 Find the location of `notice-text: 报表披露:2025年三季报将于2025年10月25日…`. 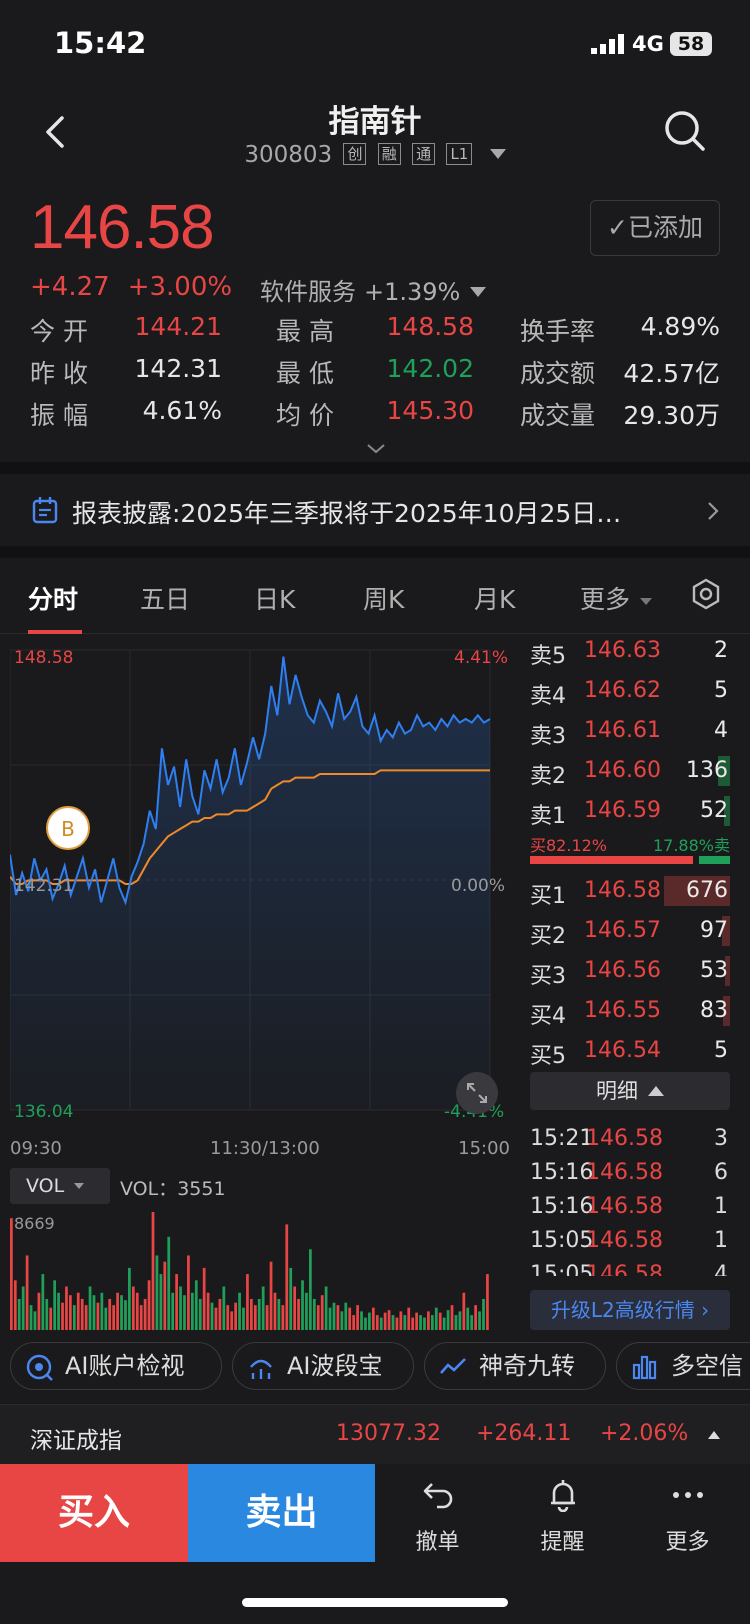

notice-text: 报表披露:2025年三季报将于2025年10月25日… is located at coordinates (347, 513).